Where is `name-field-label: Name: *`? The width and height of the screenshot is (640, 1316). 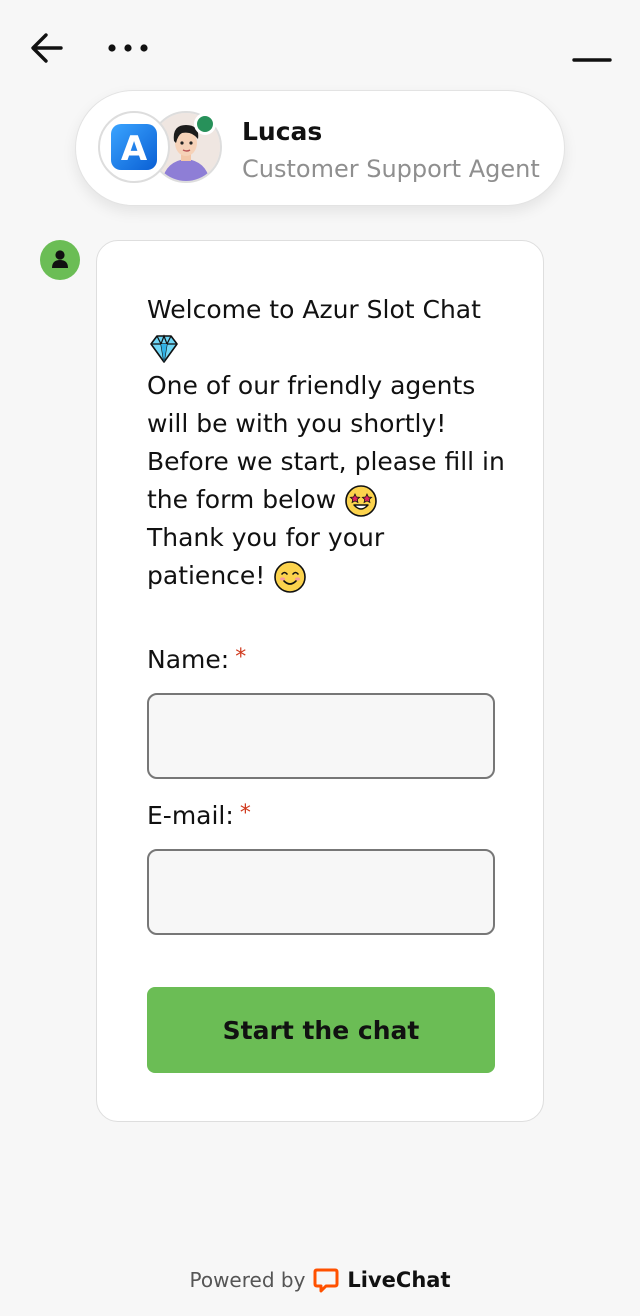 name-field-label: Name: * is located at coordinates (196, 659).